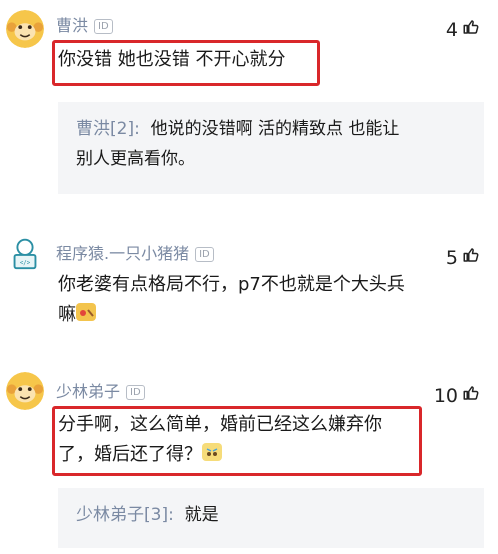  I want to click on comment-text-line2: 嘛, so click(231, 315).